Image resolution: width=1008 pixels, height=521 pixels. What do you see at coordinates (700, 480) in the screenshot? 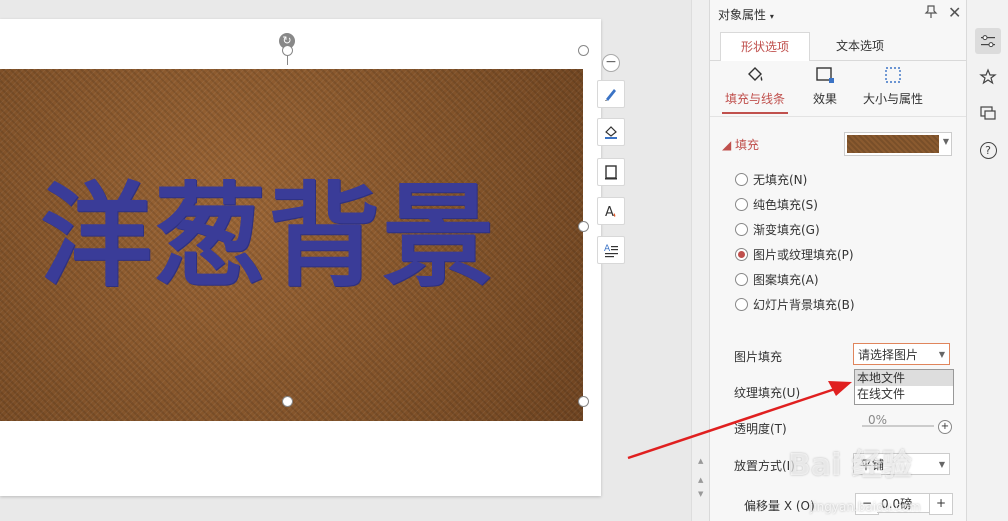
I see `scroll-prev-icon: ▲` at bounding box center [700, 480].